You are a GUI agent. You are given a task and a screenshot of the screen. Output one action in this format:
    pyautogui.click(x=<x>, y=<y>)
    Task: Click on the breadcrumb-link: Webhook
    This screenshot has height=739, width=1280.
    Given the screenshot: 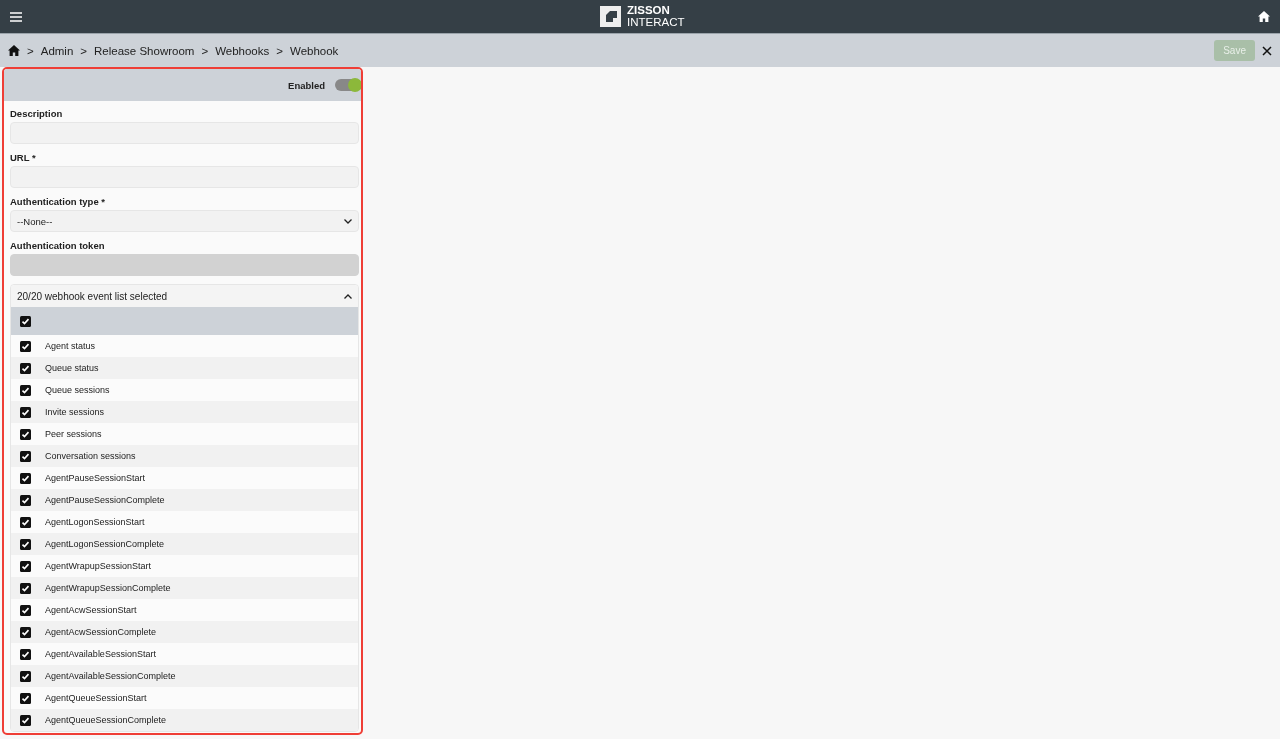 What is the action you would take?
    pyautogui.click(x=314, y=50)
    